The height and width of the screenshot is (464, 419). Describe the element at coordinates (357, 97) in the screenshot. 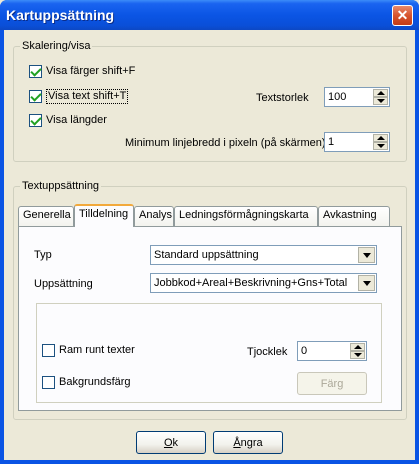

I see `text-size-stepper: 100` at that location.